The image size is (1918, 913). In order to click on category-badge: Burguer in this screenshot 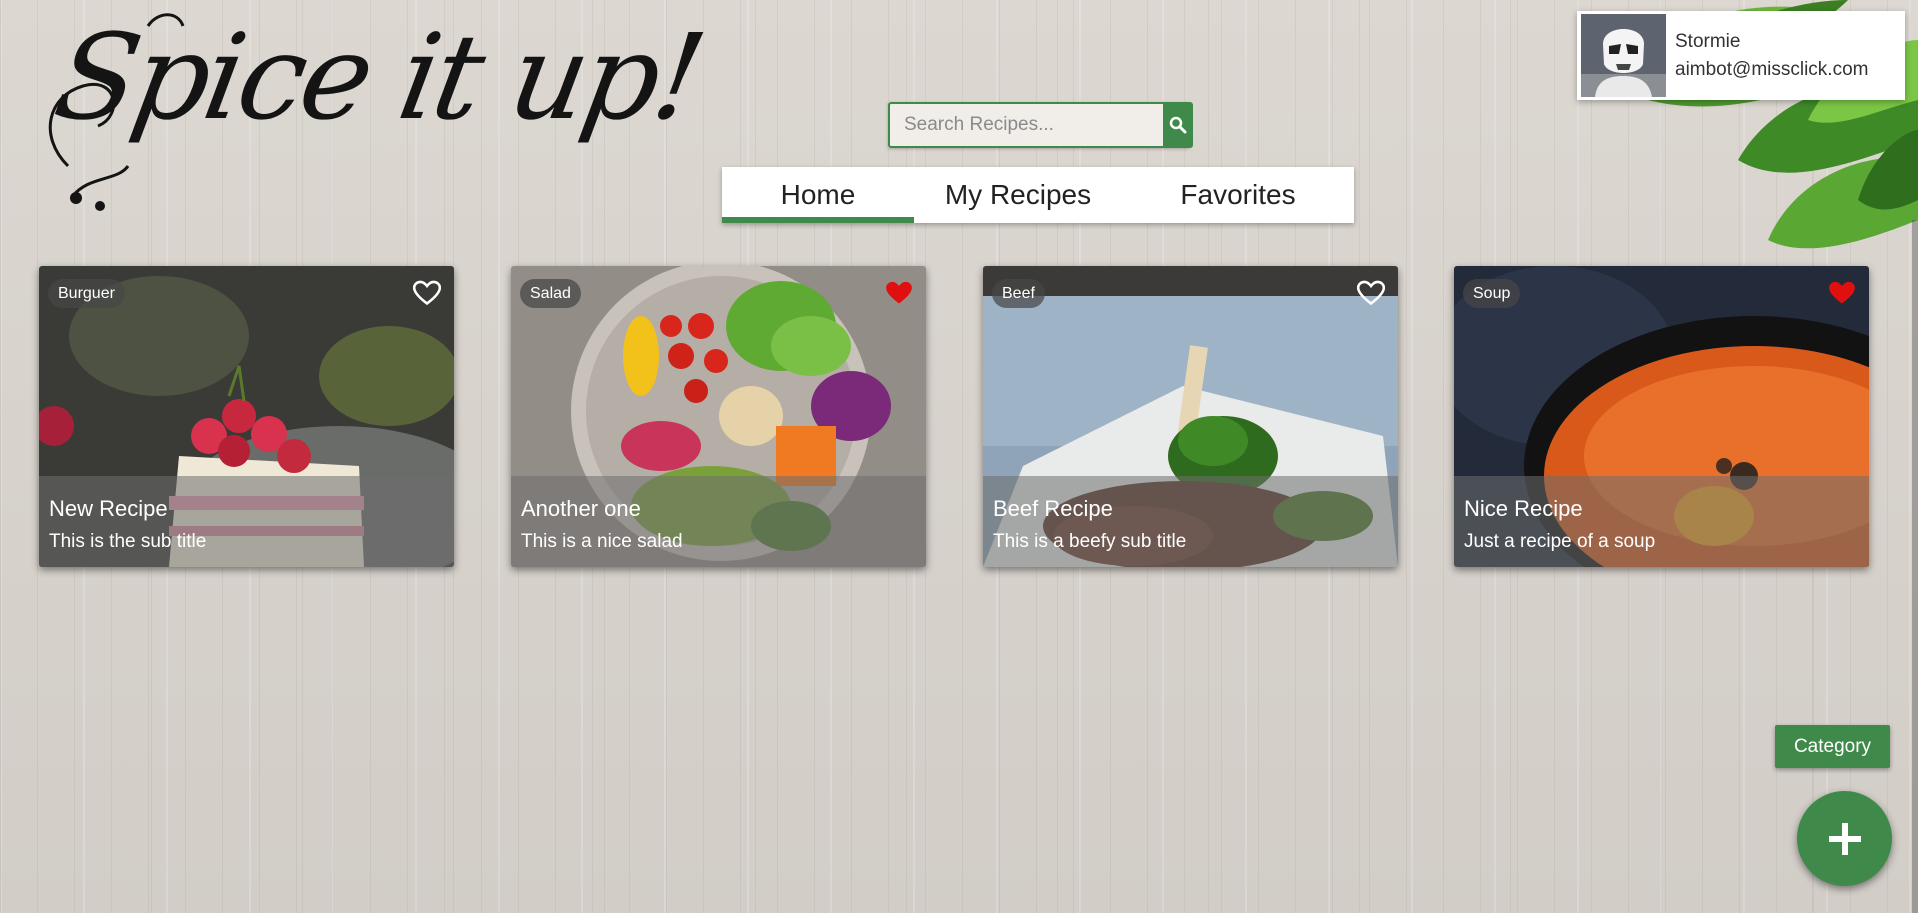, I will do `click(86, 293)`.